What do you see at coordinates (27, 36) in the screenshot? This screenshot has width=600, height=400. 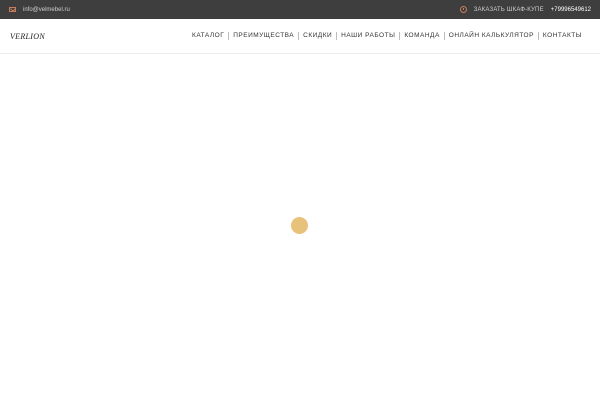 I see `site-logo: VERLION` at bounding box center [27, 36].